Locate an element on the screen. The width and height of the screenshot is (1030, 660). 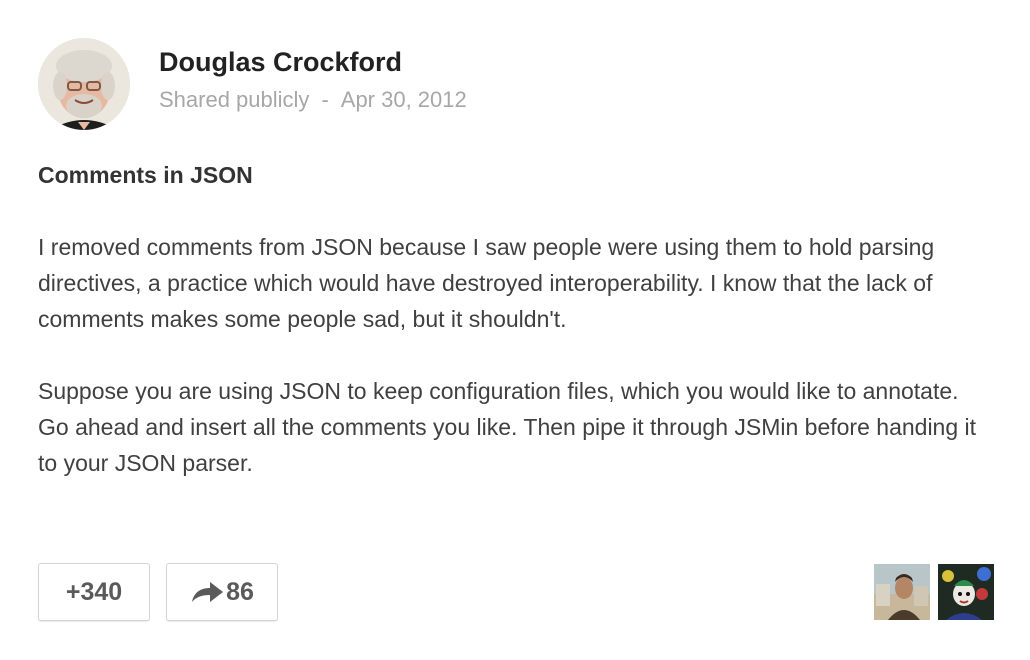
plus-one-button: +340 is located at coordinates (94, 592).